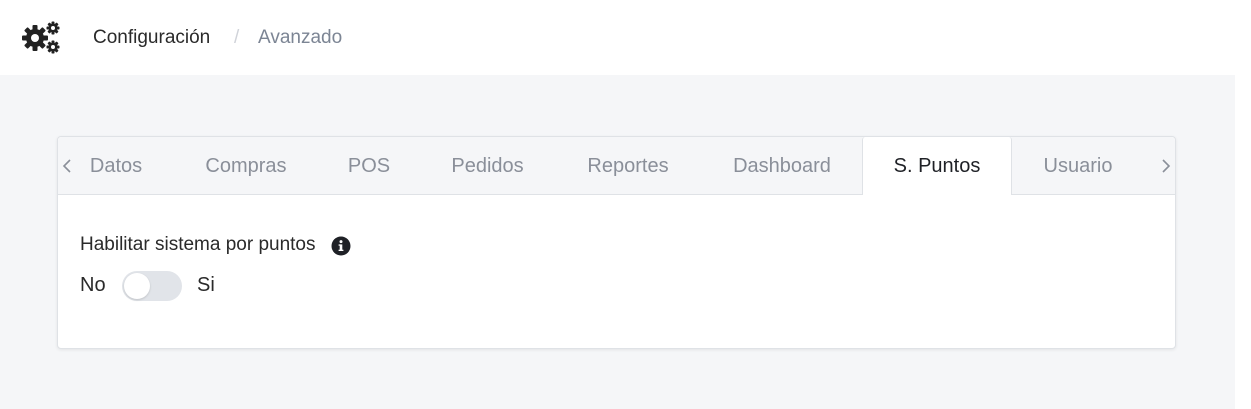  What do you see at coordinates (628, 165) in the screenshot?
I see `tab-reportes: Reportes` at bounding box center [628, 165].